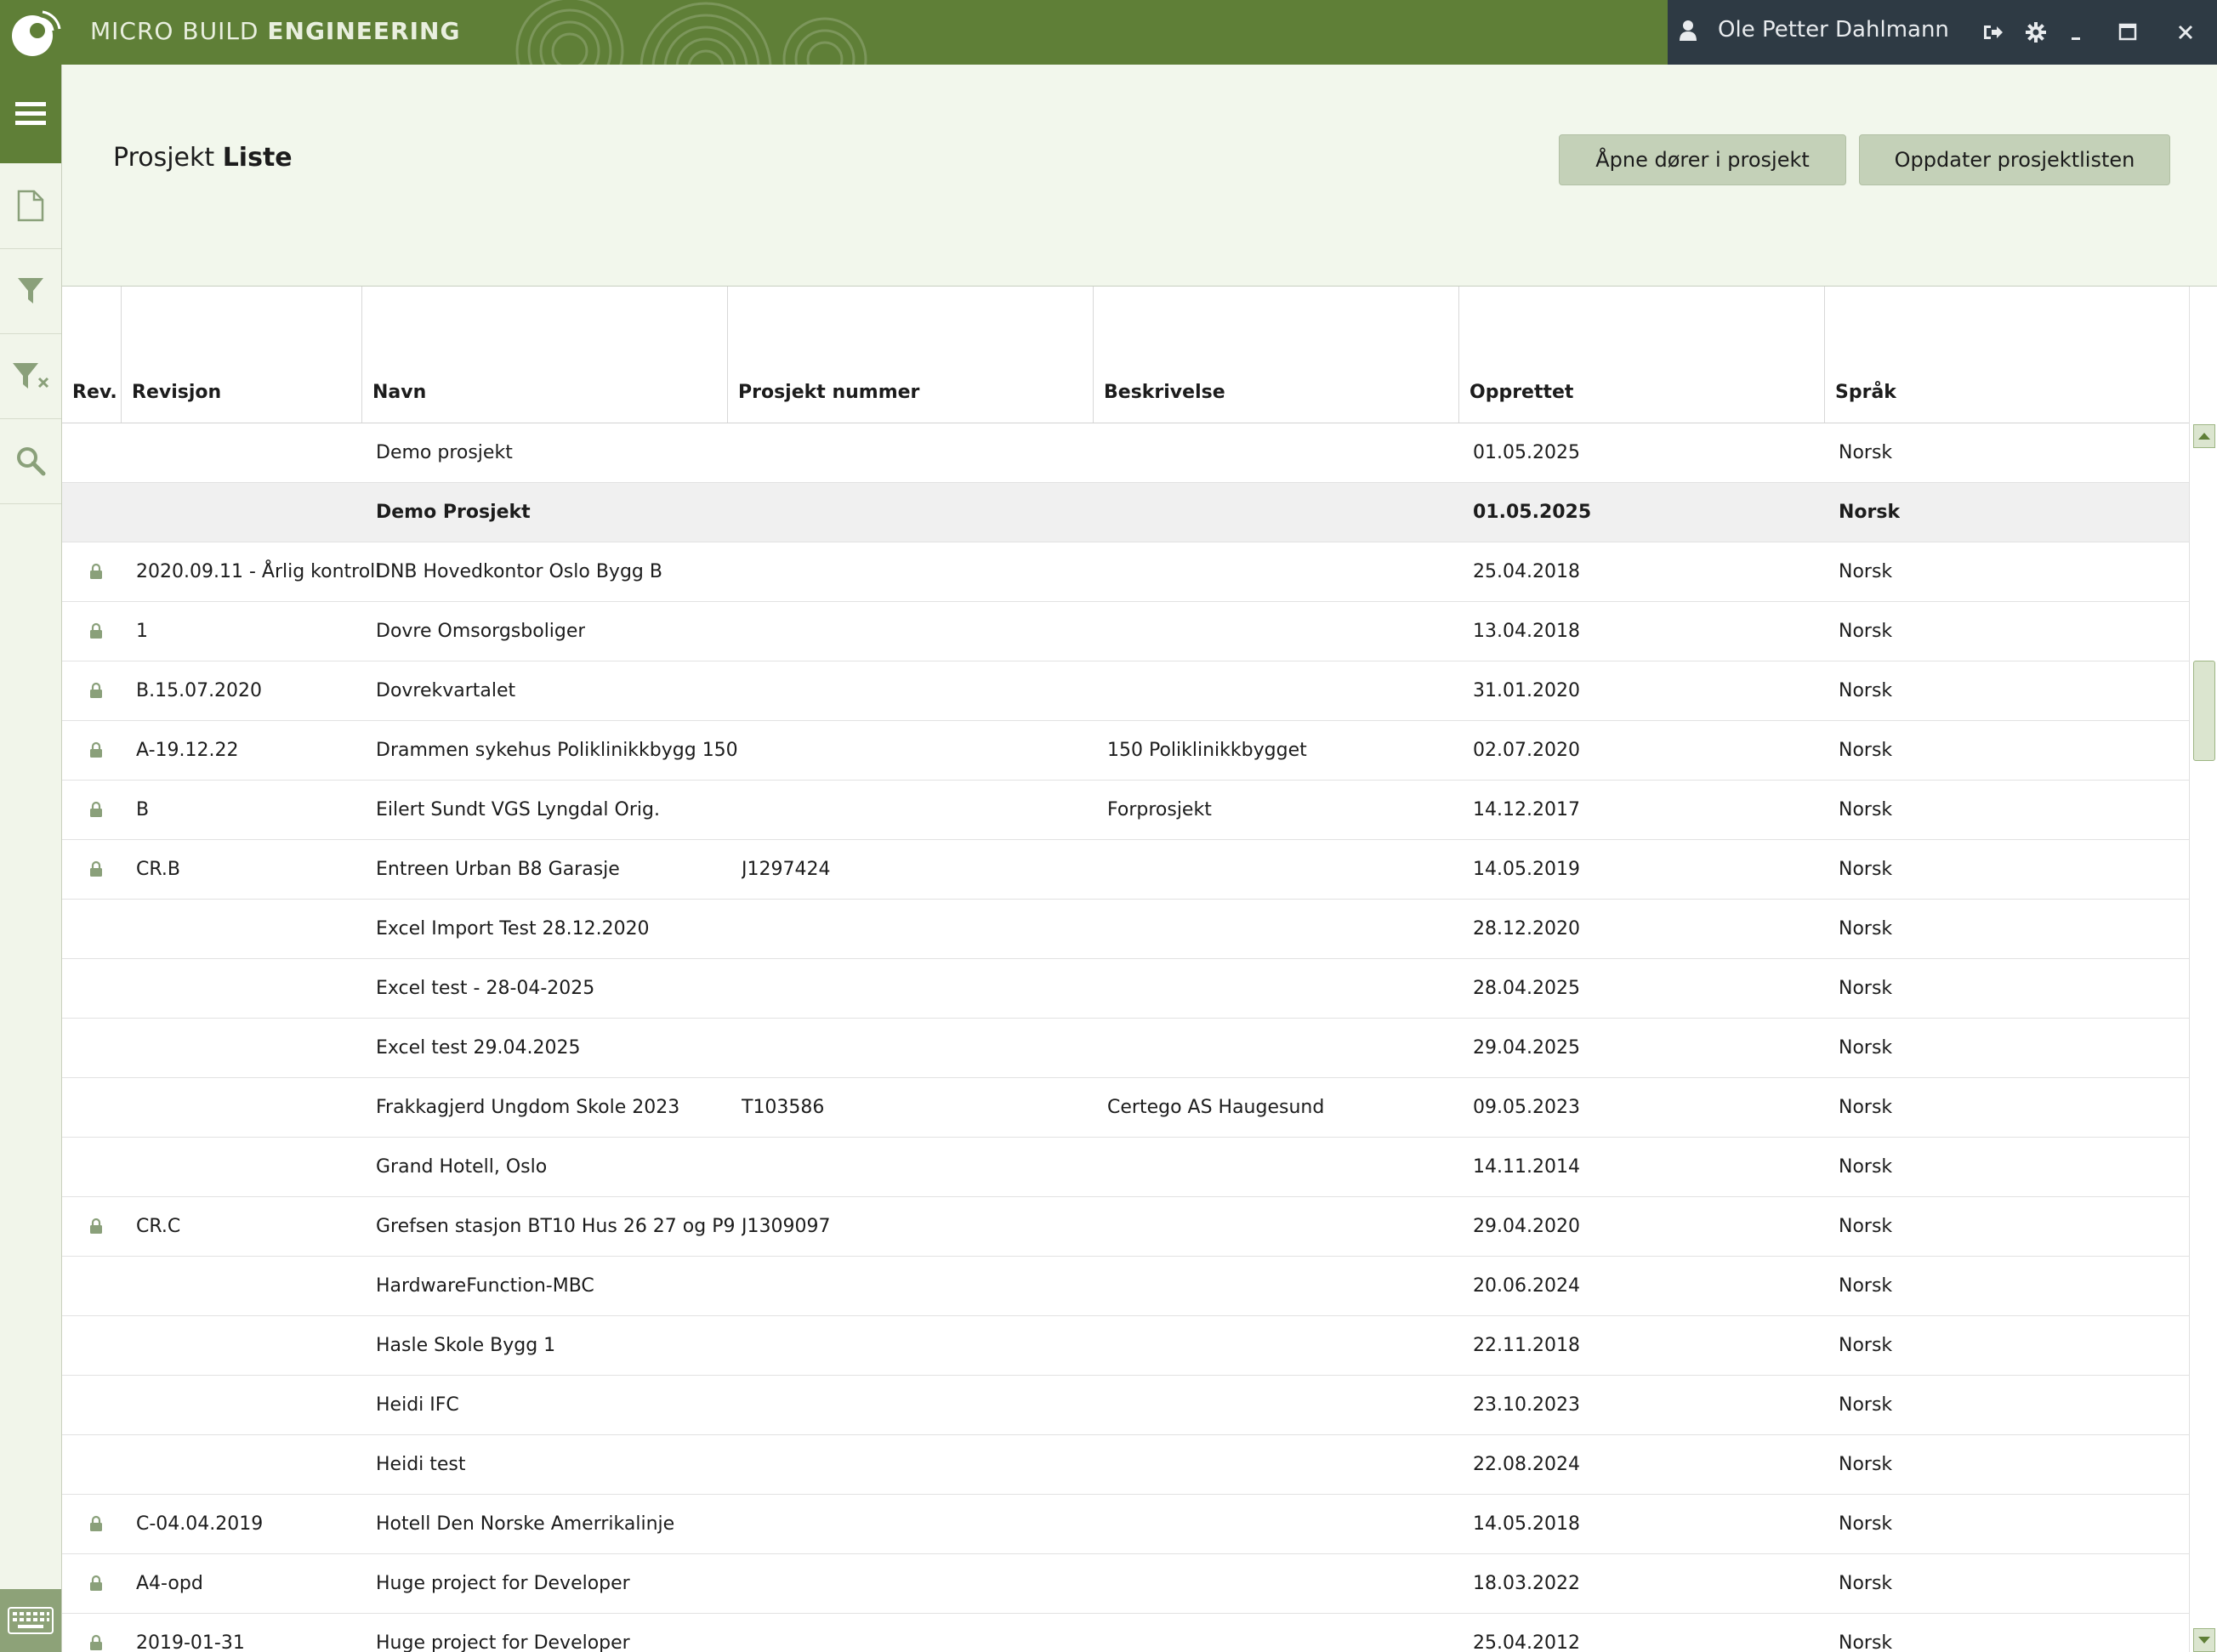 The image size is (2217, 1652). I want to click on maximize-icon, so click(2128, 32).